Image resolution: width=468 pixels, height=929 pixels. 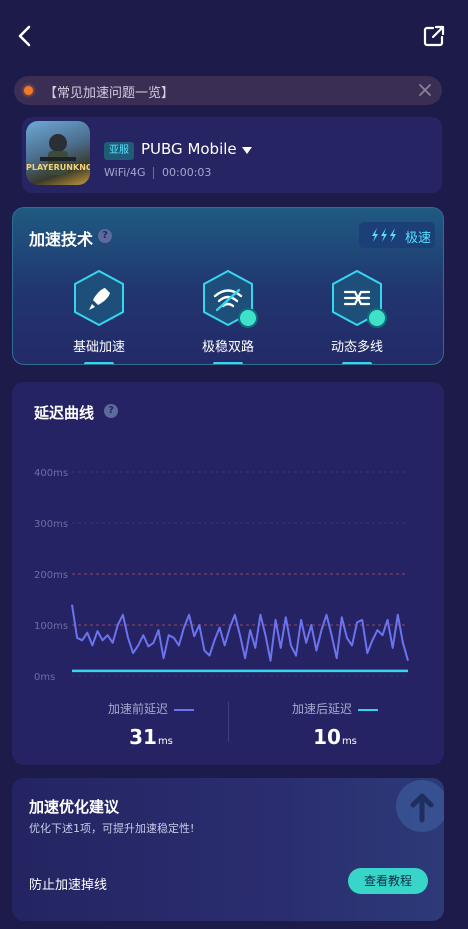 I want to click on tech-item-label: 基础加速, so click(x=98, y=347).